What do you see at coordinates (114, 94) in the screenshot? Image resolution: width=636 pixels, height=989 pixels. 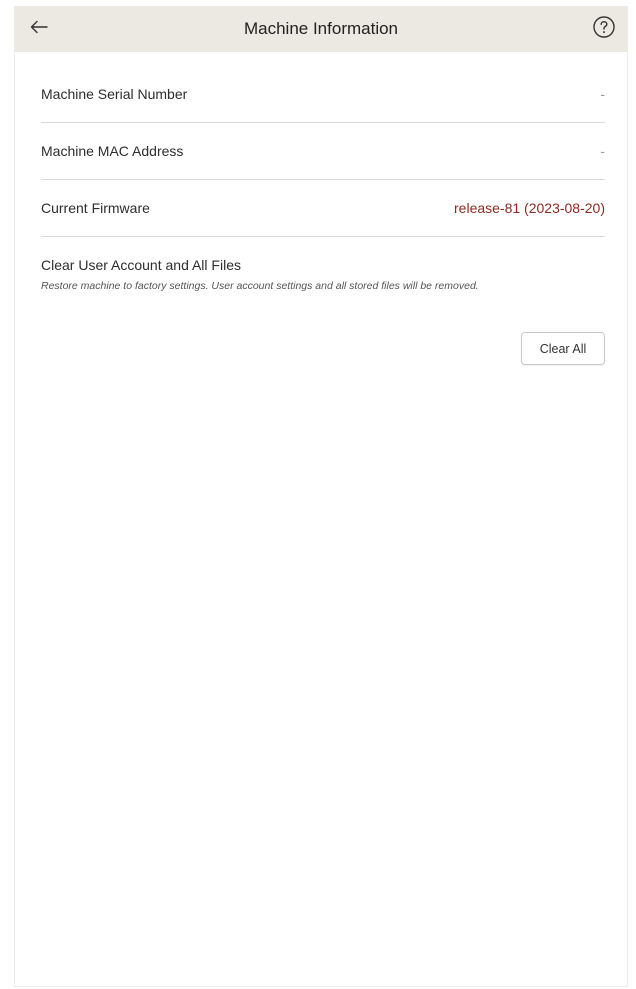 I see `serial-number-label: Machine Serial Number` at bounding box center [114, 94].